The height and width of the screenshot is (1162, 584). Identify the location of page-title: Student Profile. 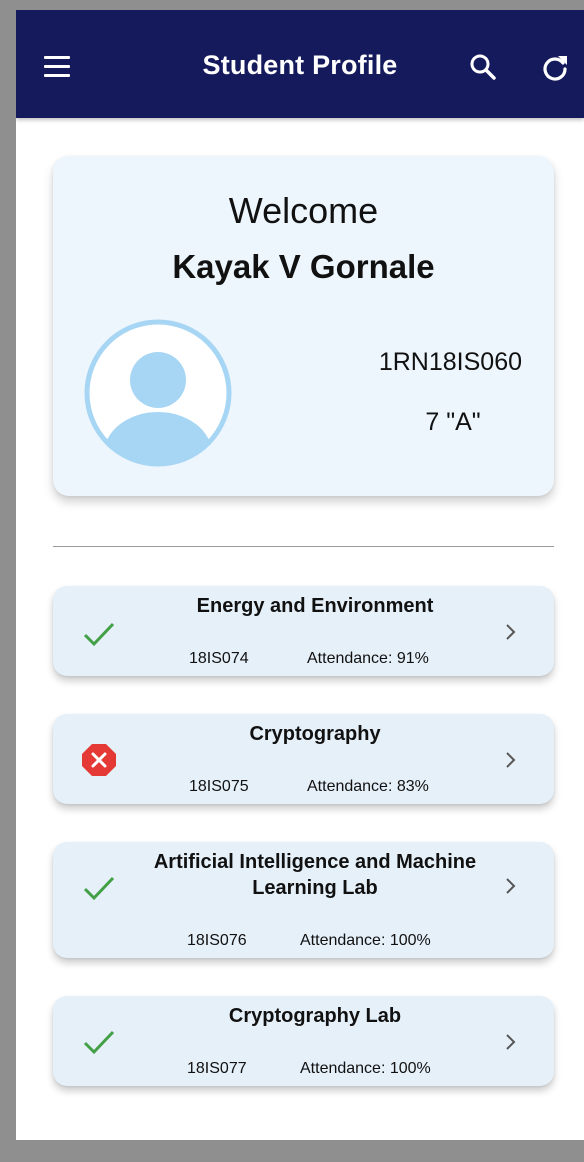
(300, 65).